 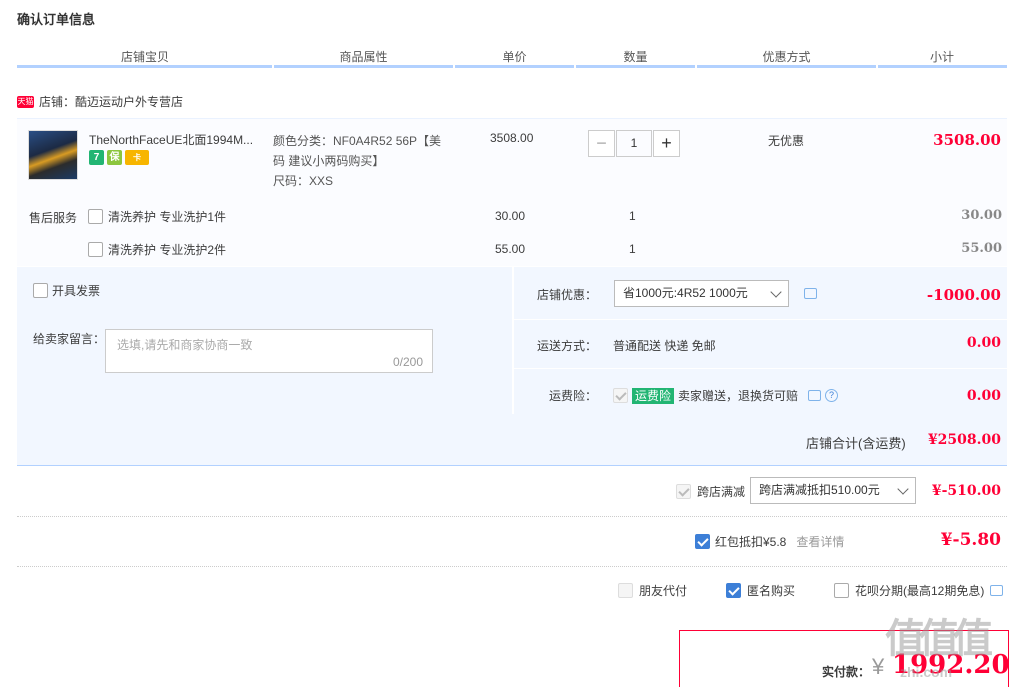 I want to click on payment-currency: ¥, so click(x=878, y=666).